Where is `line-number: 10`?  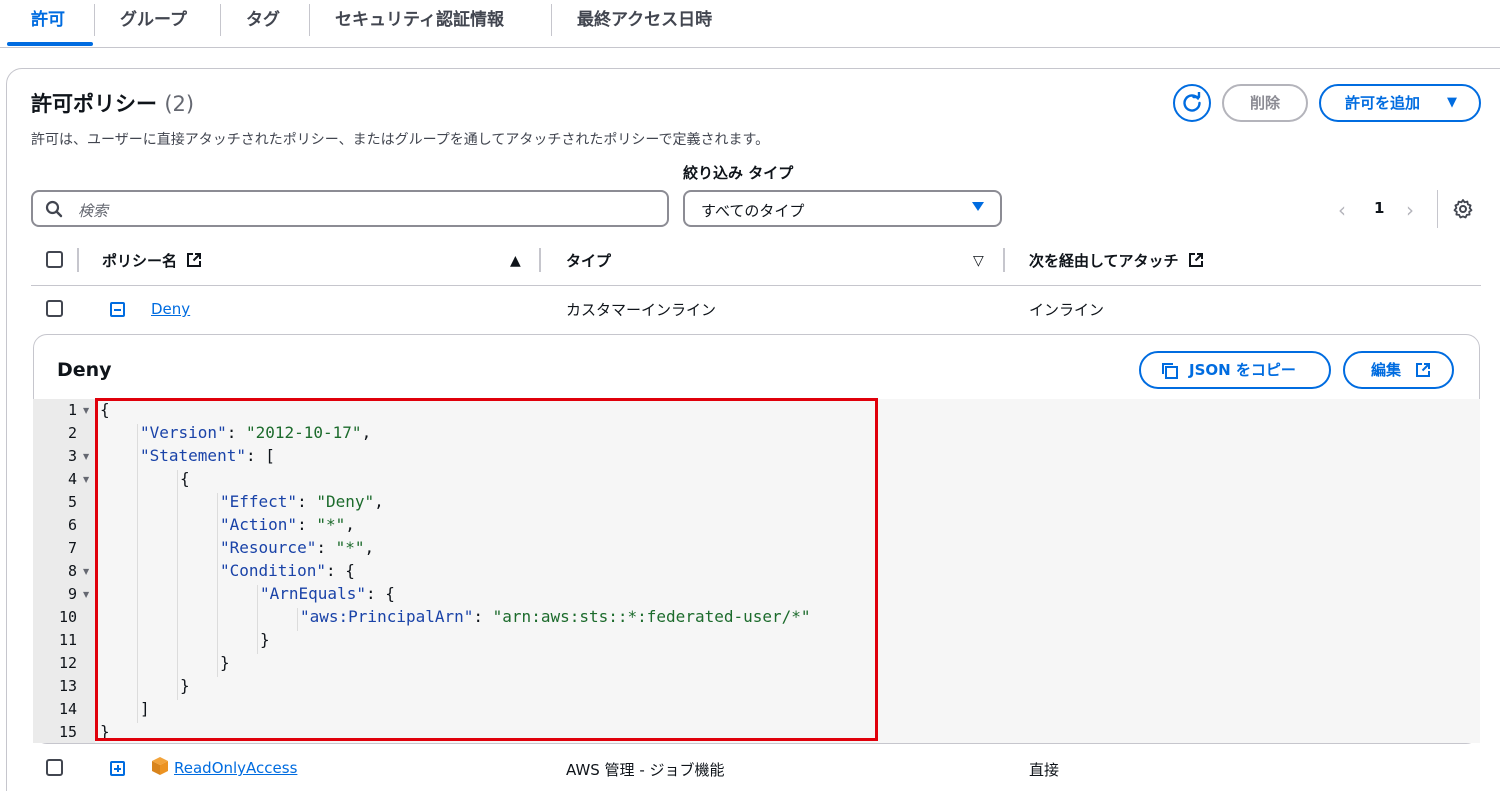 line-number: 10 is located at coordinates (67, 617).